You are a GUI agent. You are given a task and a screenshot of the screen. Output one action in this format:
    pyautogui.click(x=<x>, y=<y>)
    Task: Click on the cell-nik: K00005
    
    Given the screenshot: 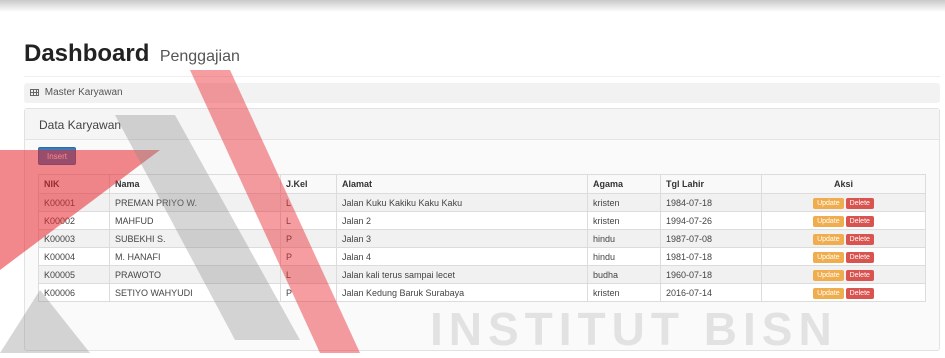 What is the action you would take?
    pyautogui.click(x=74, y=274)
    